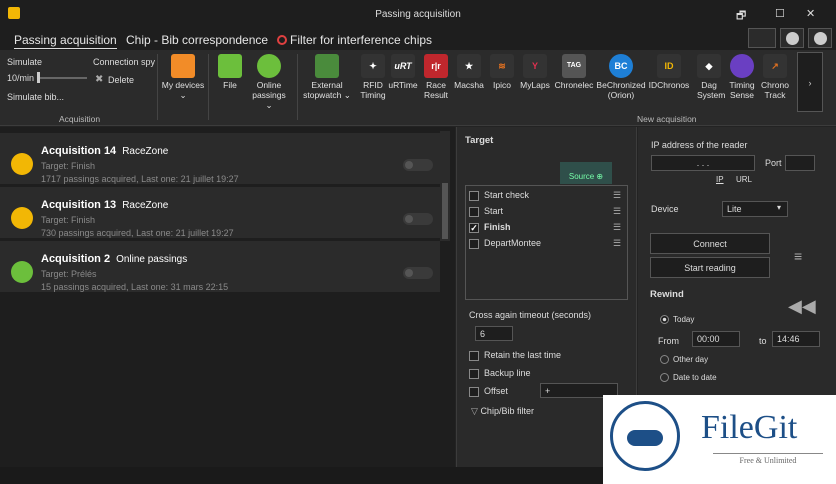  I want to click on maximize-button: ☐, so click(780, 13).